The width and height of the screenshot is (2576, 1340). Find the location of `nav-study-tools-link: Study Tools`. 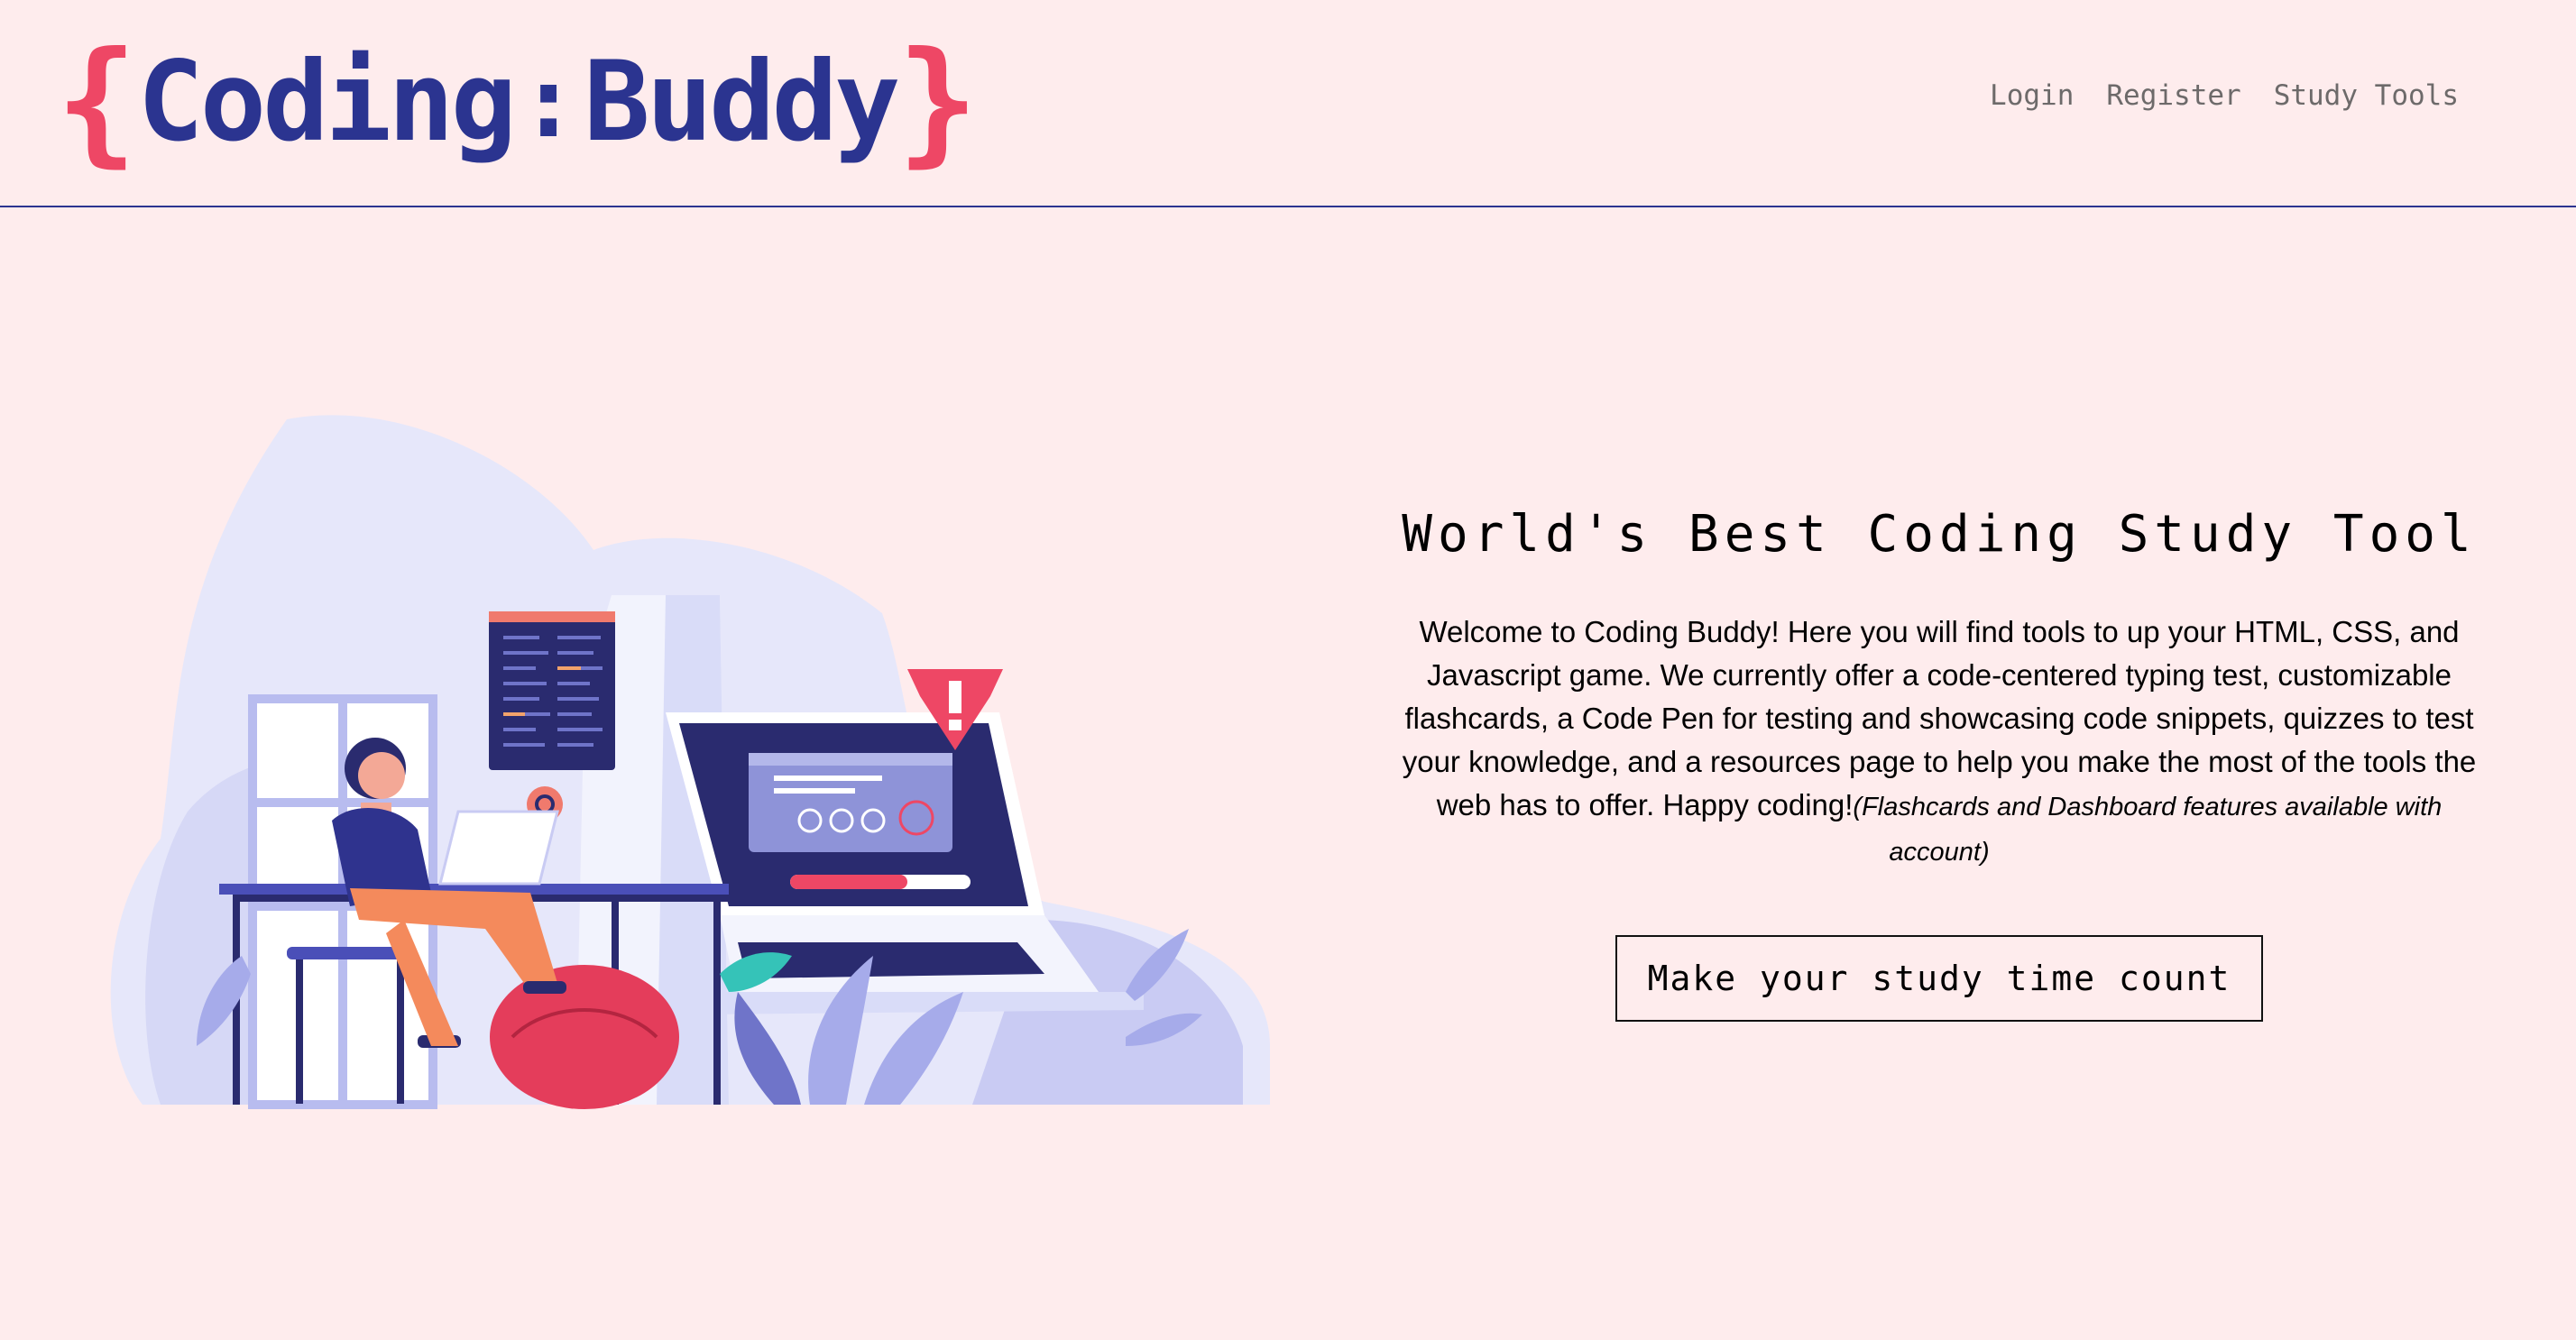

nav-study-tools-link: Study Tools is located at coordinates (2367, 95).